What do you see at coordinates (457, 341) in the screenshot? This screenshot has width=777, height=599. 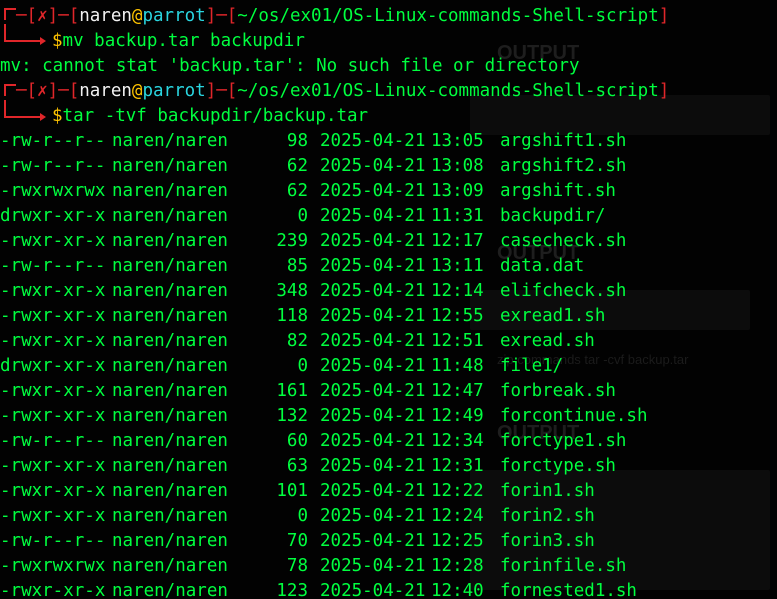 I see `list-time-cell: 12:51` at bounding box center [457, 341].